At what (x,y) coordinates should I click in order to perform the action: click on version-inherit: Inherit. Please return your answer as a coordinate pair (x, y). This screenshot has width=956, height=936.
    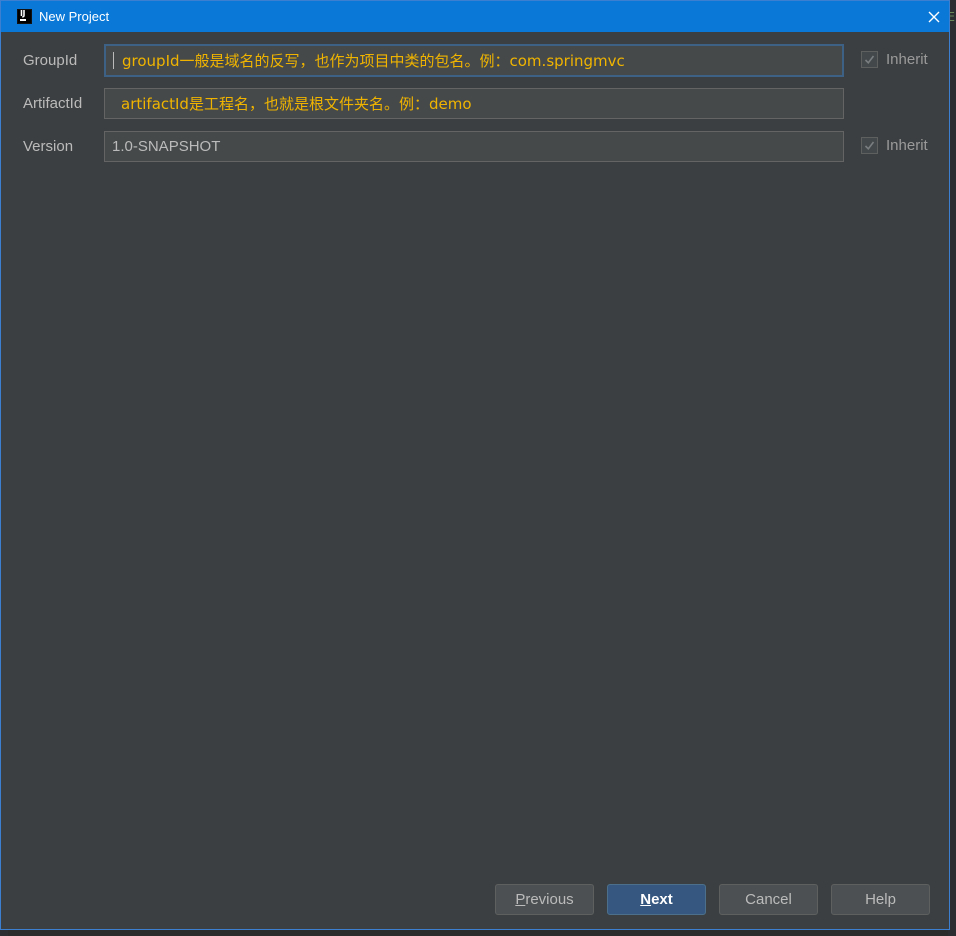
    Looking at the image, I should click on (894, 145).